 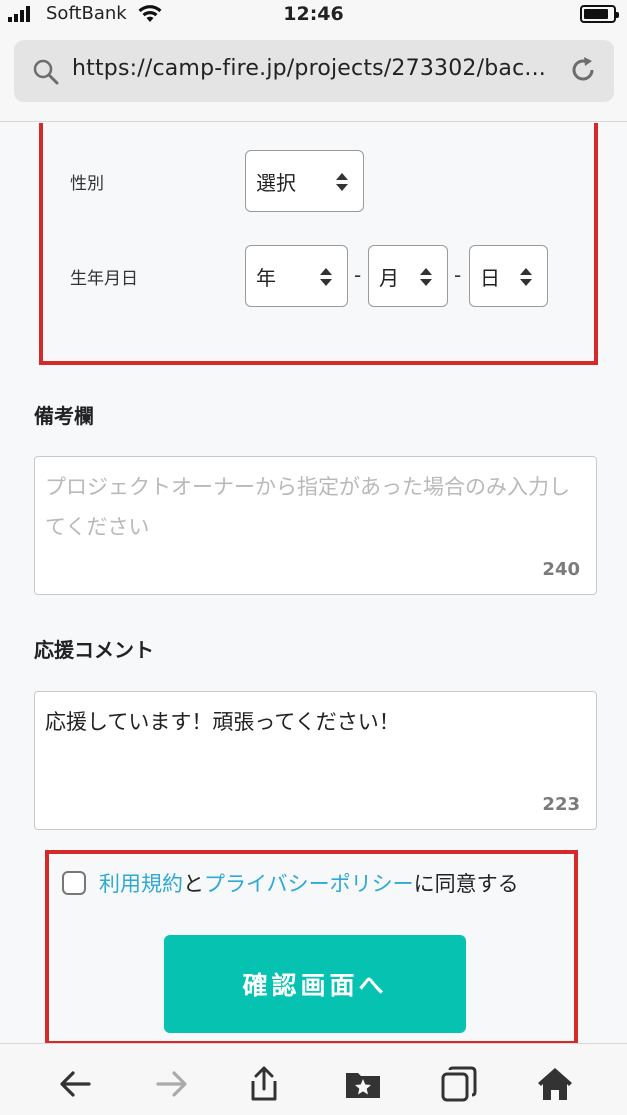 What do you see at coordinates (389, 278) in the screenshot?
I see `birth-month-value: 月` at bounding box center [389, 278].